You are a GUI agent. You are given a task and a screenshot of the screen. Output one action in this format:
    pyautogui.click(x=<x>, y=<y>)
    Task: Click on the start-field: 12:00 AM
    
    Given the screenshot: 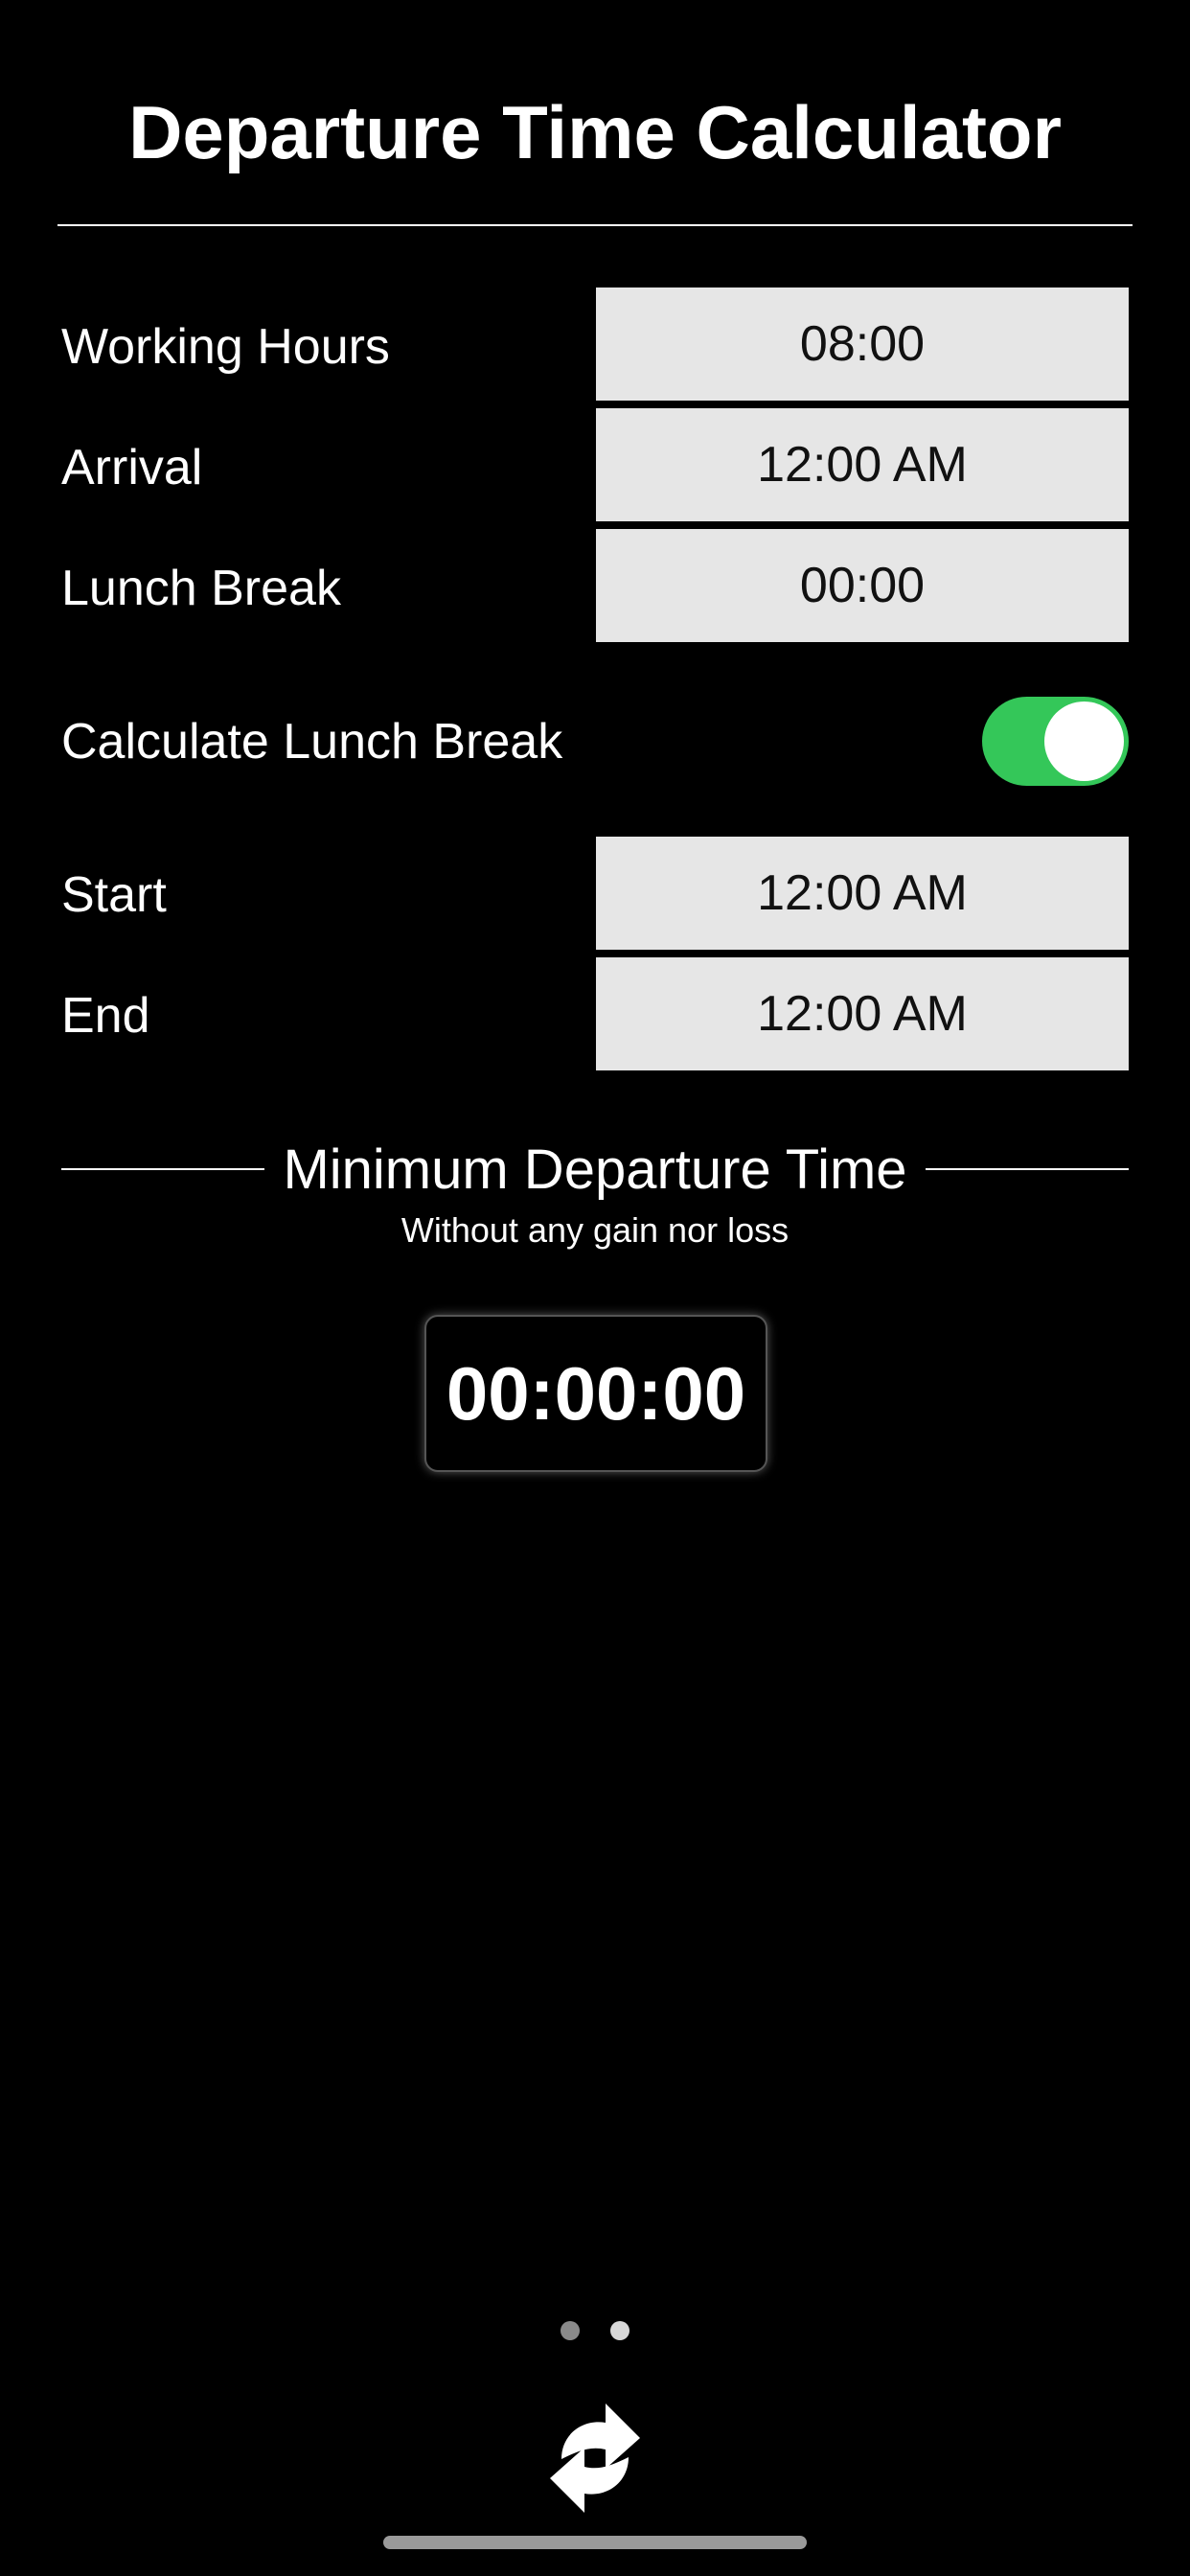 What is the action you would take?
    pyautogui.click(x=863, y=893)
    